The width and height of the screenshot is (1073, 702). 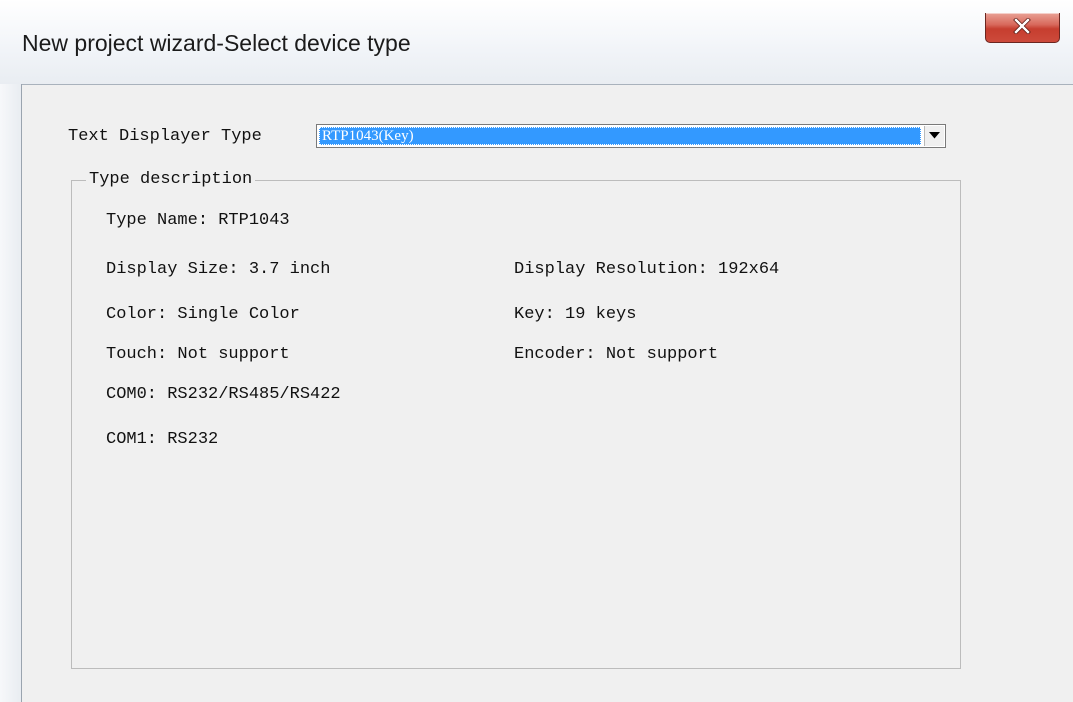 I want to click on title-bar: New project wizard-Select device type, so click(x=536, y=42).